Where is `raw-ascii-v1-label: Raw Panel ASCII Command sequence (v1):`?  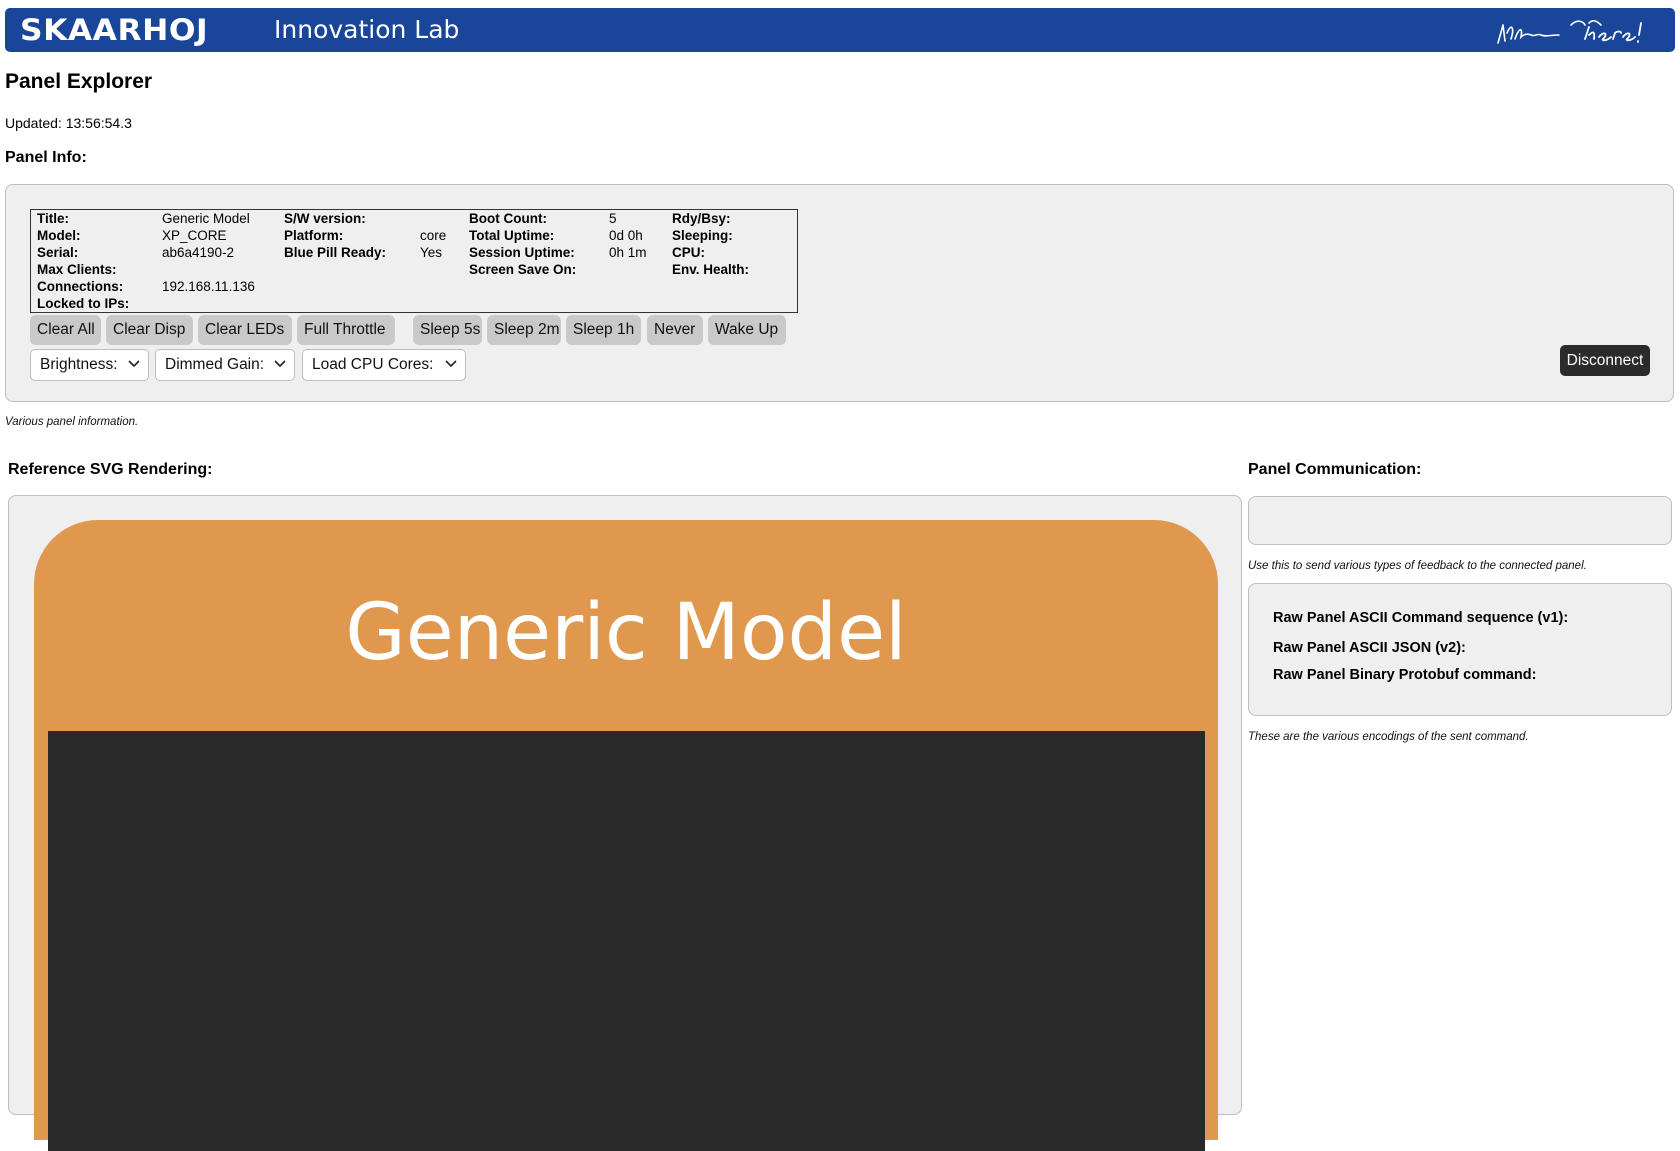
raw-ascii-v1-label: Raw Panel ASCII Command sequence (v1): is located at coordinates (1421, 618).